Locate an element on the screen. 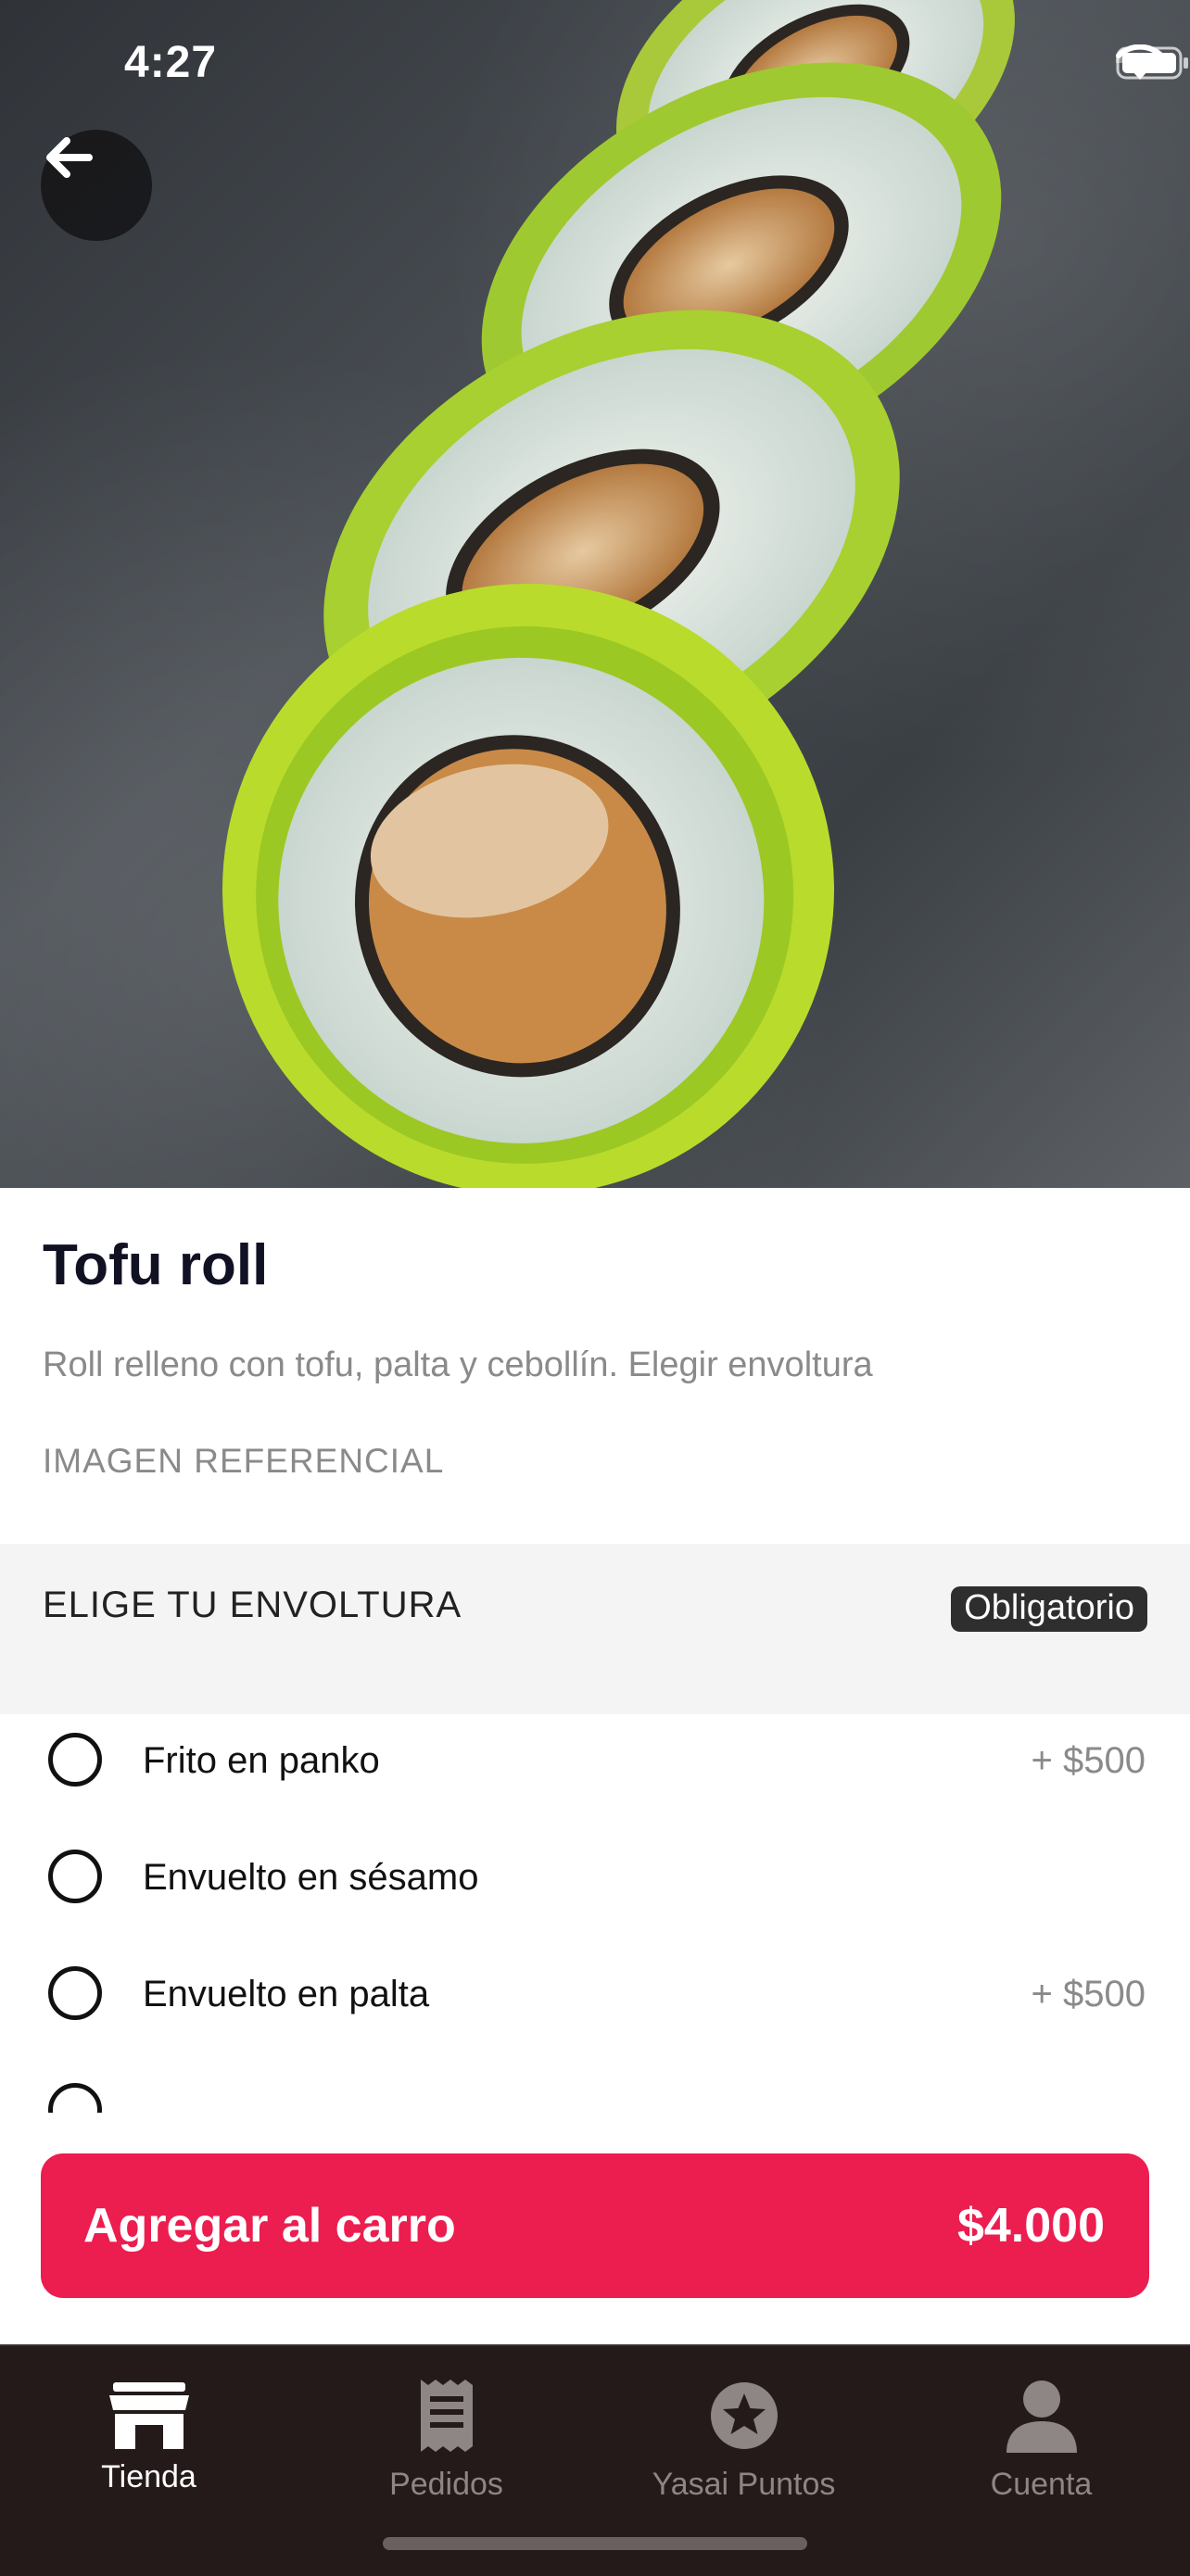 Image resolution: width=1190 pixels, height=2576 pixels. back-button is located at coordinates (96, 186).